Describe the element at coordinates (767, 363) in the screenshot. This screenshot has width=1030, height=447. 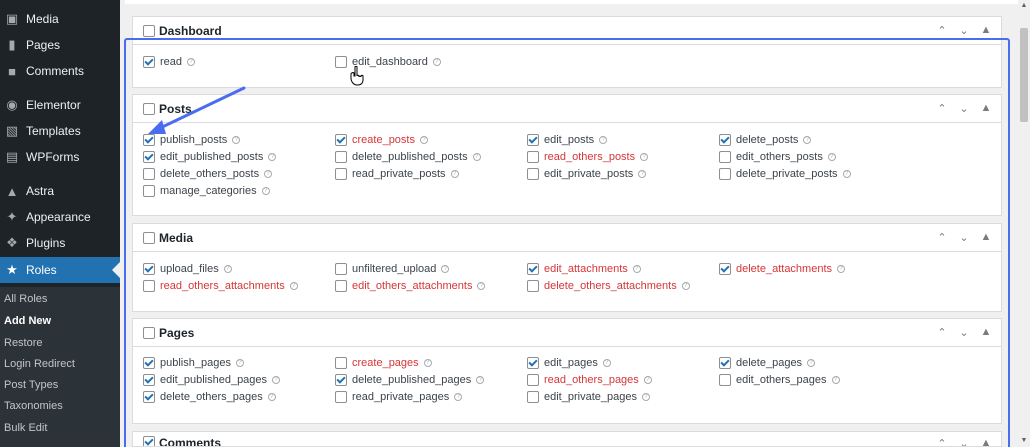
I see `capability-delete-pages: delete_pages?` at that location.